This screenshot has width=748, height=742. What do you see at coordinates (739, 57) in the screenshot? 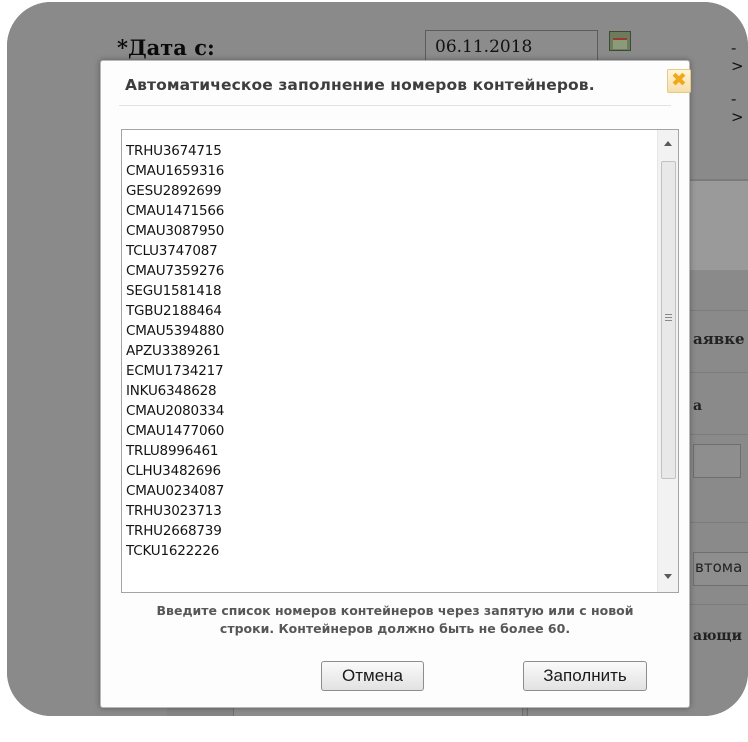
I see `arrow-link-1: ->` at bounding box center [739, 57].